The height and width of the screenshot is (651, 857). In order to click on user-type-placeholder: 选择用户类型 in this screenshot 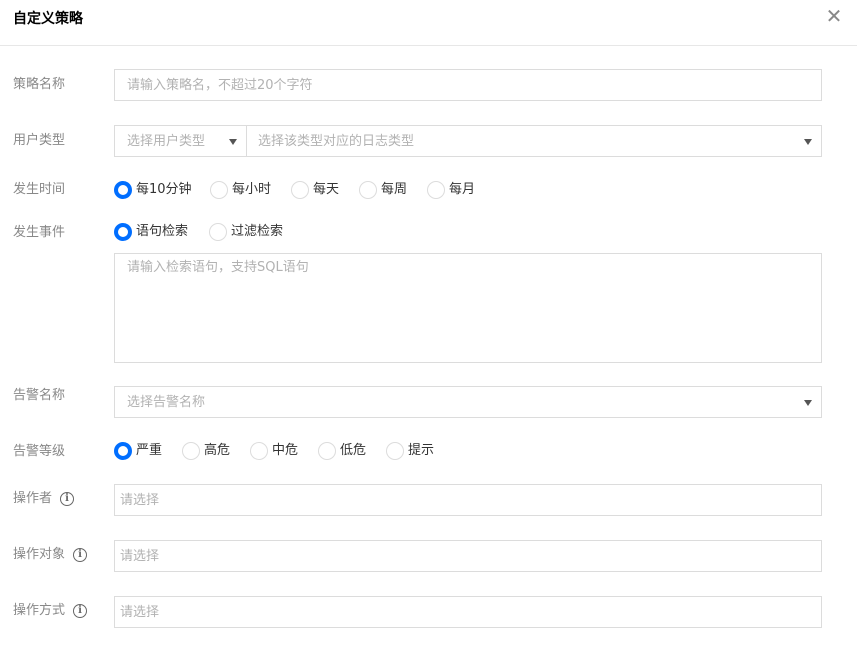, I will do `click(166, 141)`.